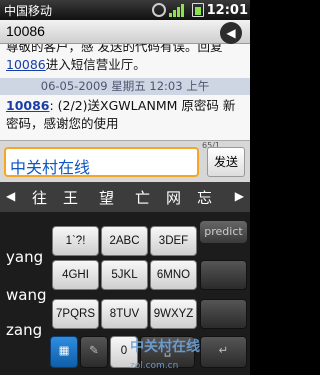  I want to click on prev-message-text: 尊敬的客户，感 发送的代码有误。回复, so click(114, 49).